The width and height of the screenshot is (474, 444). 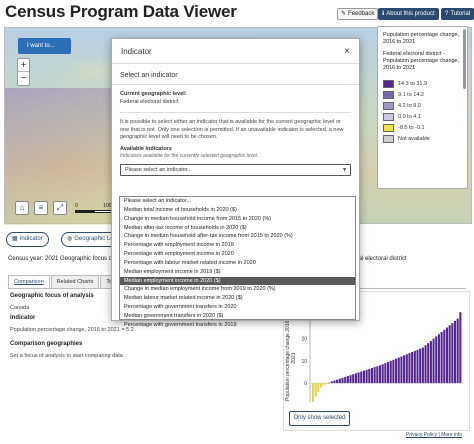 What do you see at coordinates (15, 239) in the screenshot?
I see `chart-icon: ▦` at bounding box center [15, 239].